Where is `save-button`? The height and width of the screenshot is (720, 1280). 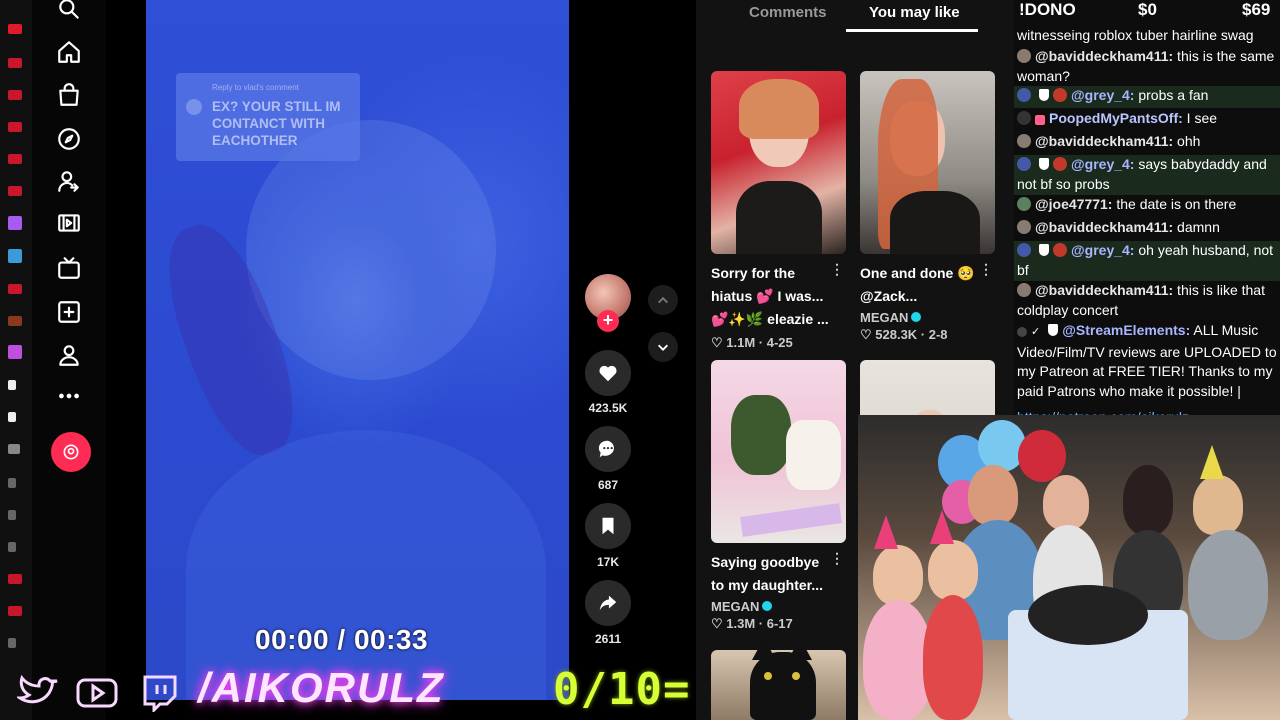
save-button is located at coordinates (608, 526).